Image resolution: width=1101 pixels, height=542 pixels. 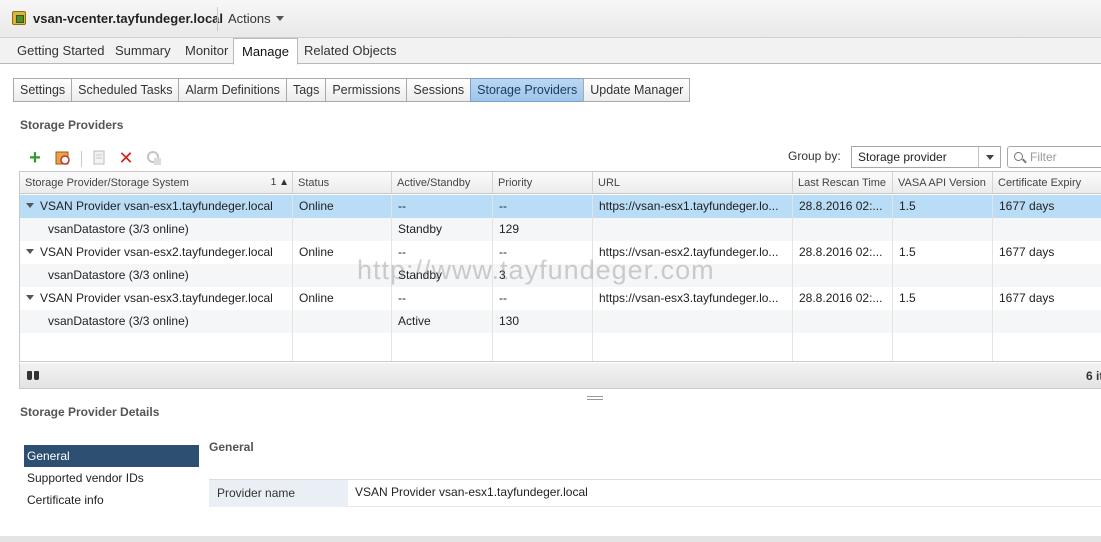 I want to click on column-header-last-rescan: Last Rescan Time, so click(x=843, y=183).